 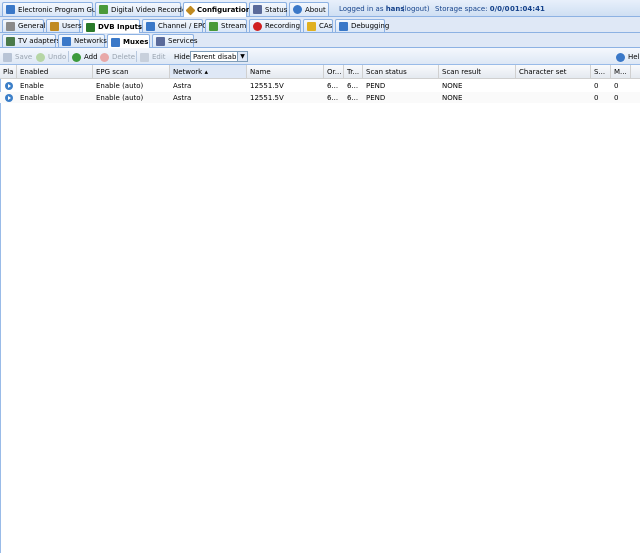 What do you see at coordinates (136, 56) in the screenshot?
I see `toolbar-separator` at bounding box center [136, 56].